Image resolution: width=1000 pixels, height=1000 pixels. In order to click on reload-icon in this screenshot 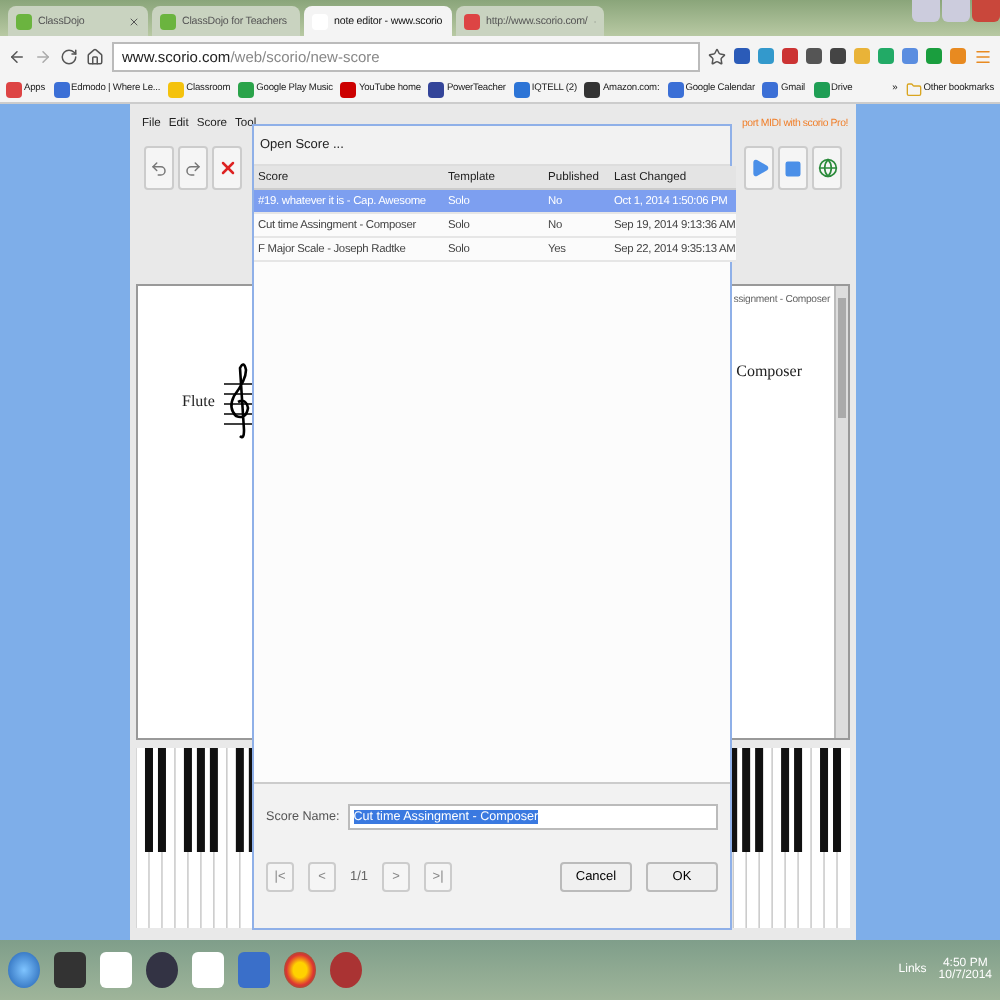, I will do `click(69, 56)`.